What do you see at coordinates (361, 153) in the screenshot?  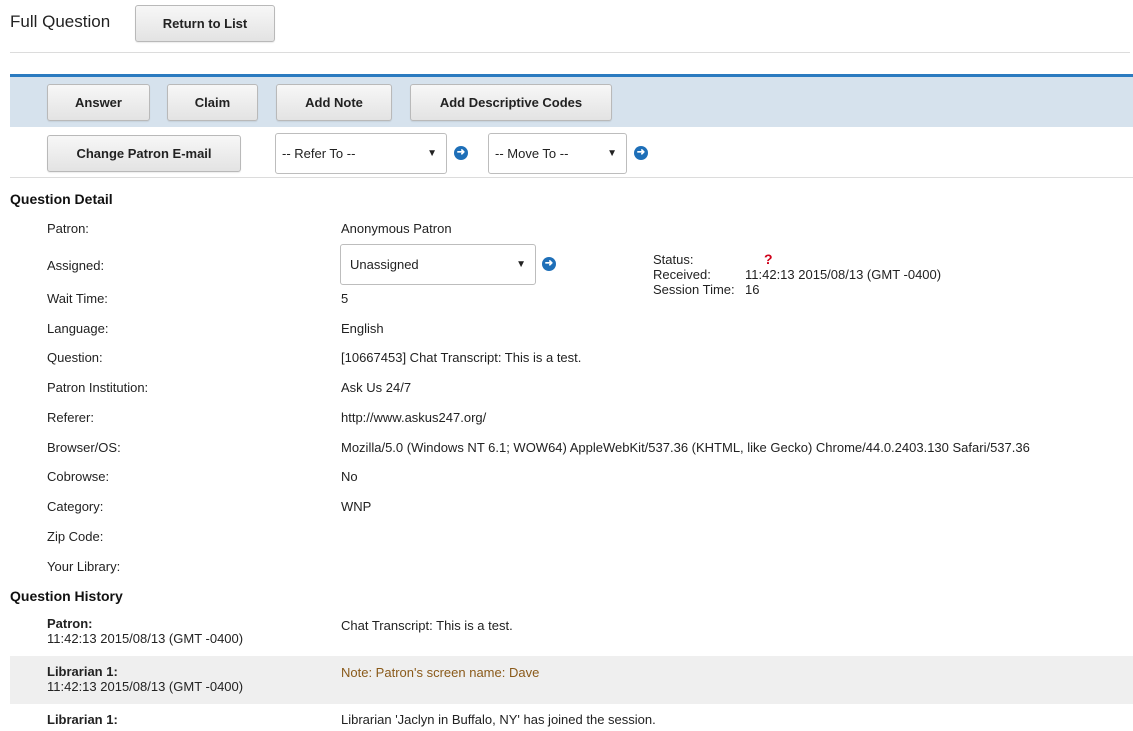 I see `refer-to-select: -- Refer To -- ▼` at bounding box center [361, 153].